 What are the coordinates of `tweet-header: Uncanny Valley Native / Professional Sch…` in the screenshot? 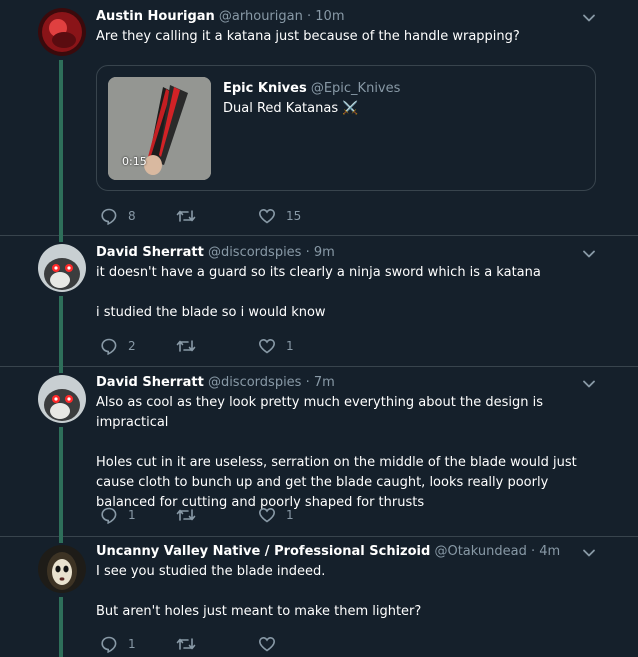 It's located at (328, 552).